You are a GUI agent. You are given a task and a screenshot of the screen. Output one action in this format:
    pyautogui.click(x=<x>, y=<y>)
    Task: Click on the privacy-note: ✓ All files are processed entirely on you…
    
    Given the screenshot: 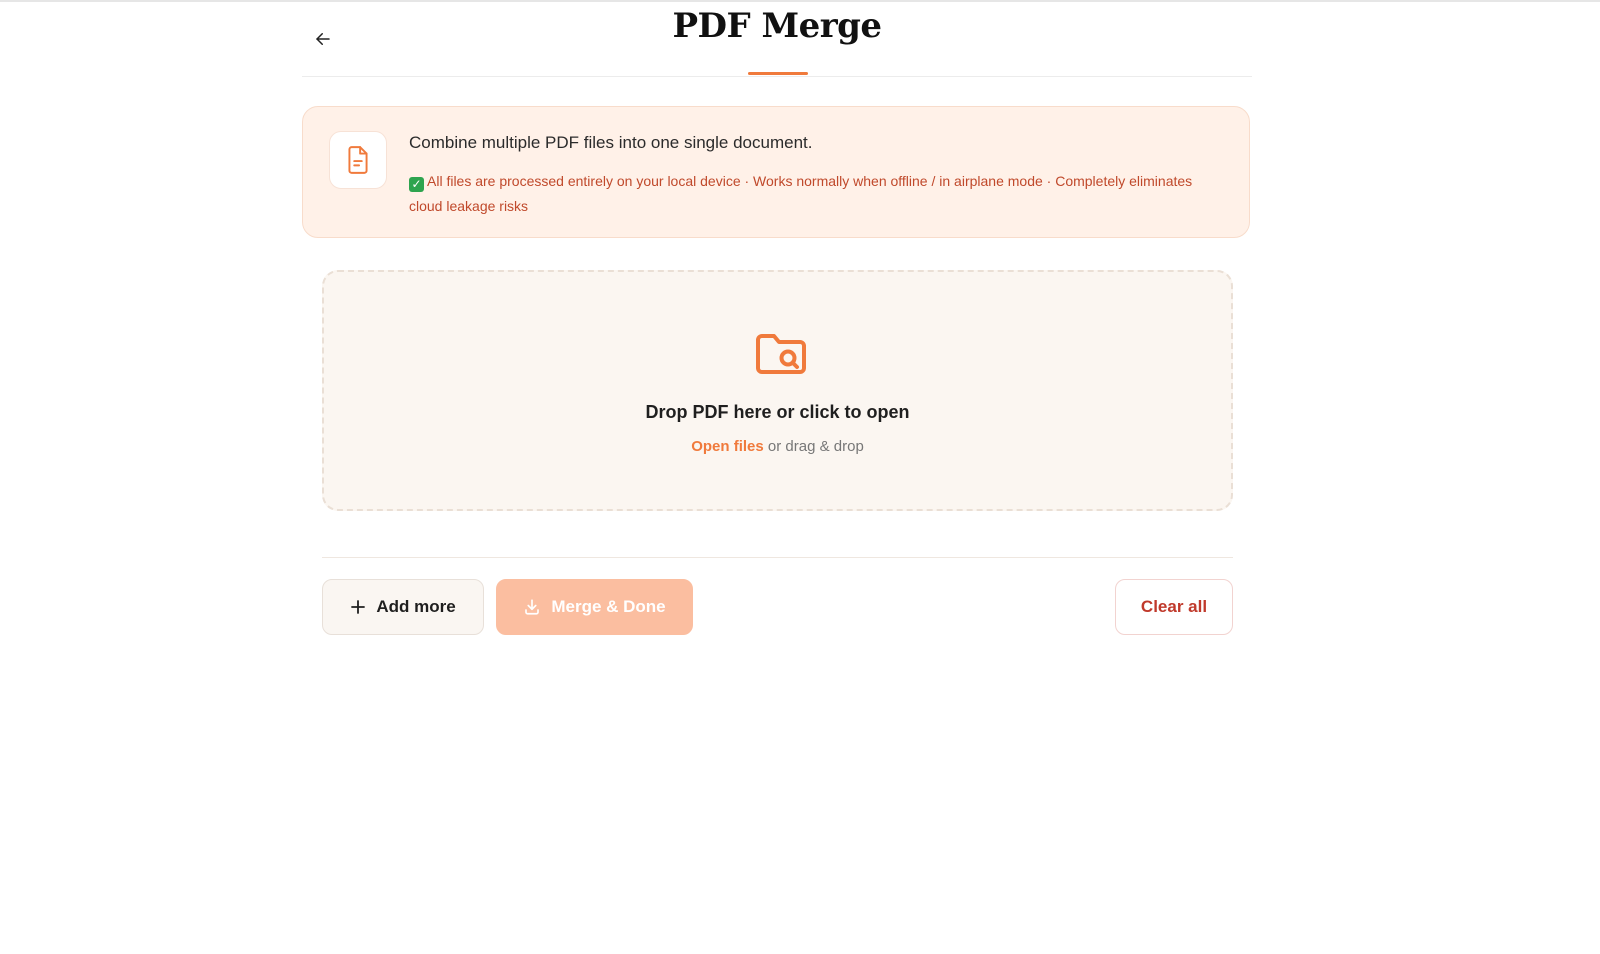 What is the action you would take?
    pyautogui.click(x=814, y=194)
    